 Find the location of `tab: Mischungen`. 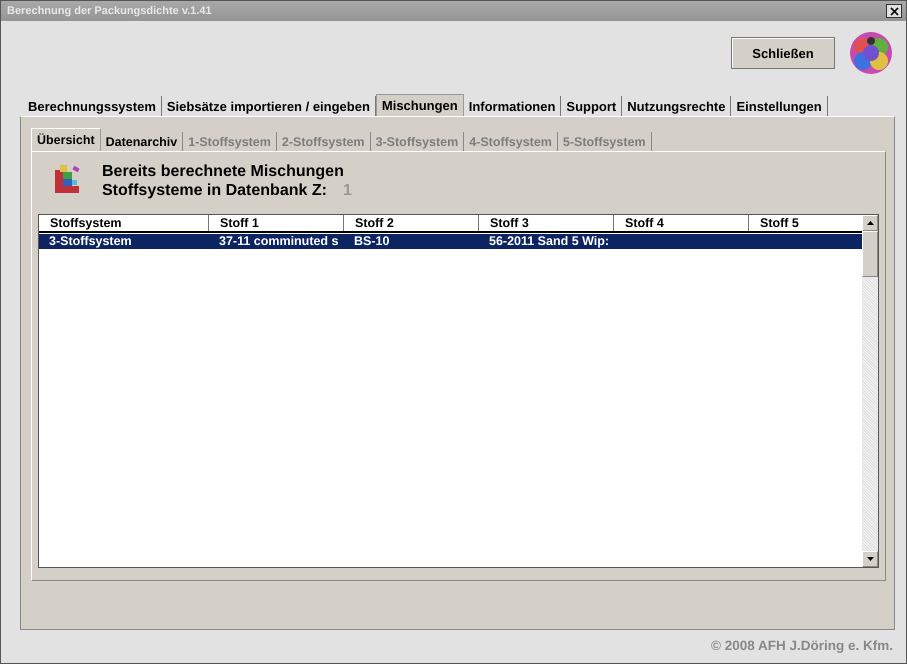

tab: Mischungen is located at coordinates (420, 105).